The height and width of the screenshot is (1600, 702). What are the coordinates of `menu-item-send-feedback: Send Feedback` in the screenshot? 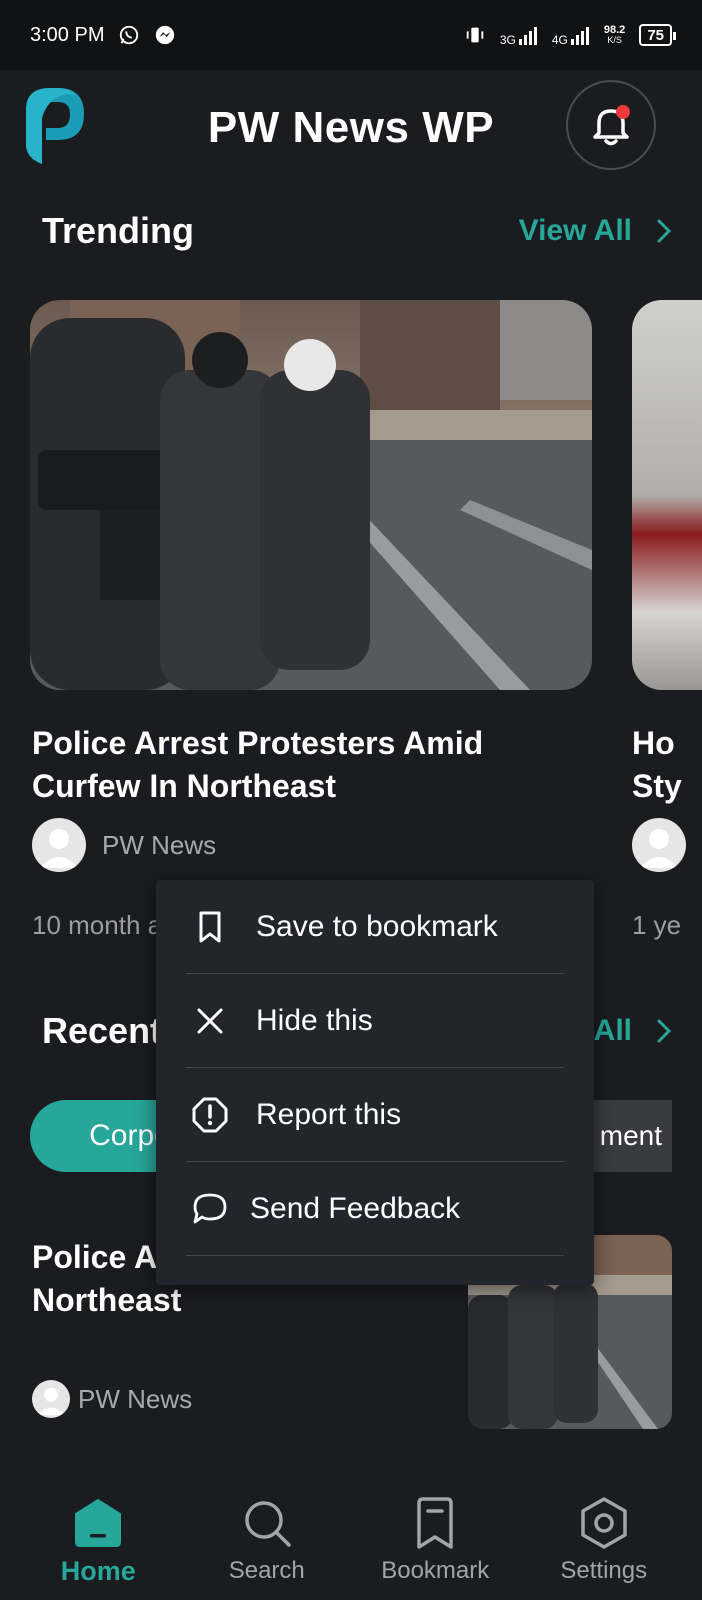 It's located at (375, 1209).